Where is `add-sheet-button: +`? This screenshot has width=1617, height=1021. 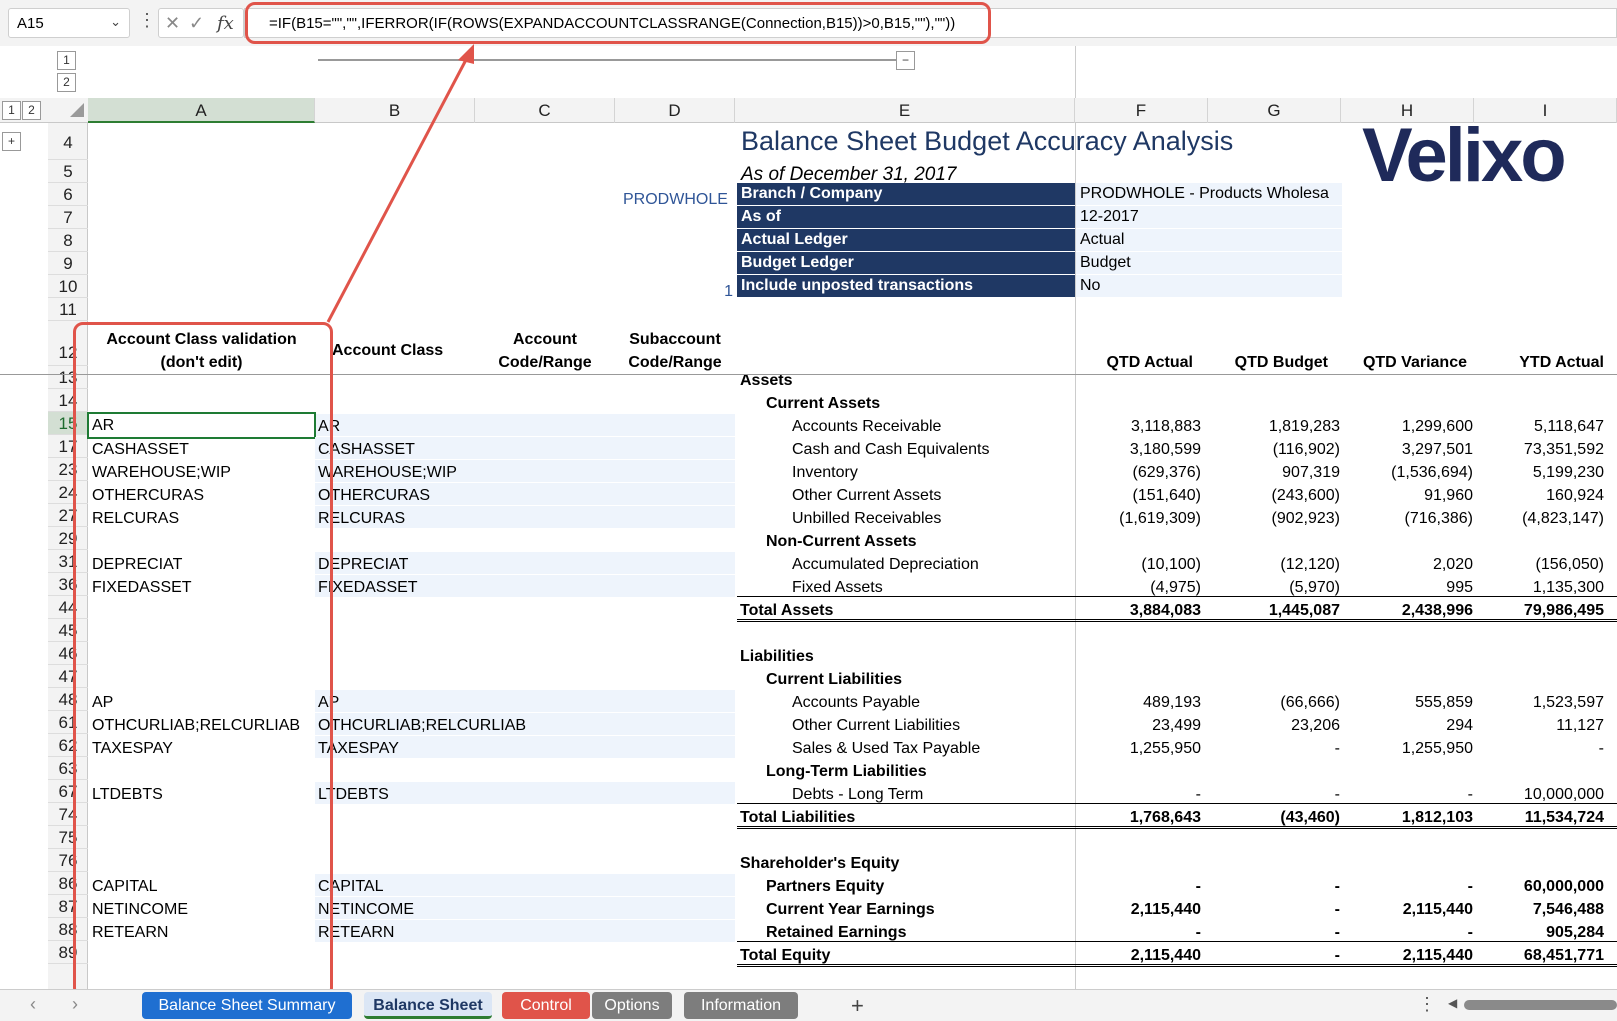
add-sheet-button: + is located at coordinates (857, 1006).